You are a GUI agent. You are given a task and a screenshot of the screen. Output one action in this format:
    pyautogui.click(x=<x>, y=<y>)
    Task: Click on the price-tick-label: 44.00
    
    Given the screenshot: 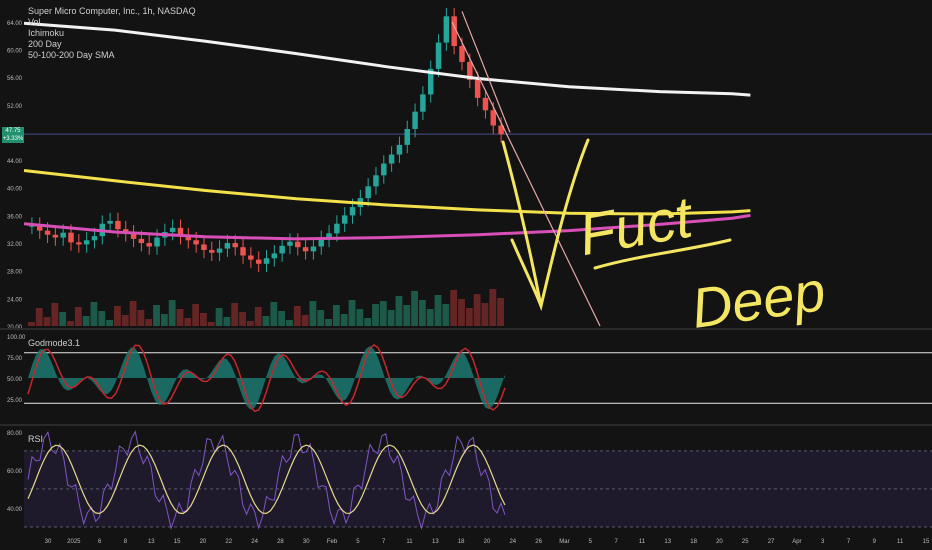 What is the action you would take?
    pyautogui.click(x=15, y=162)
    